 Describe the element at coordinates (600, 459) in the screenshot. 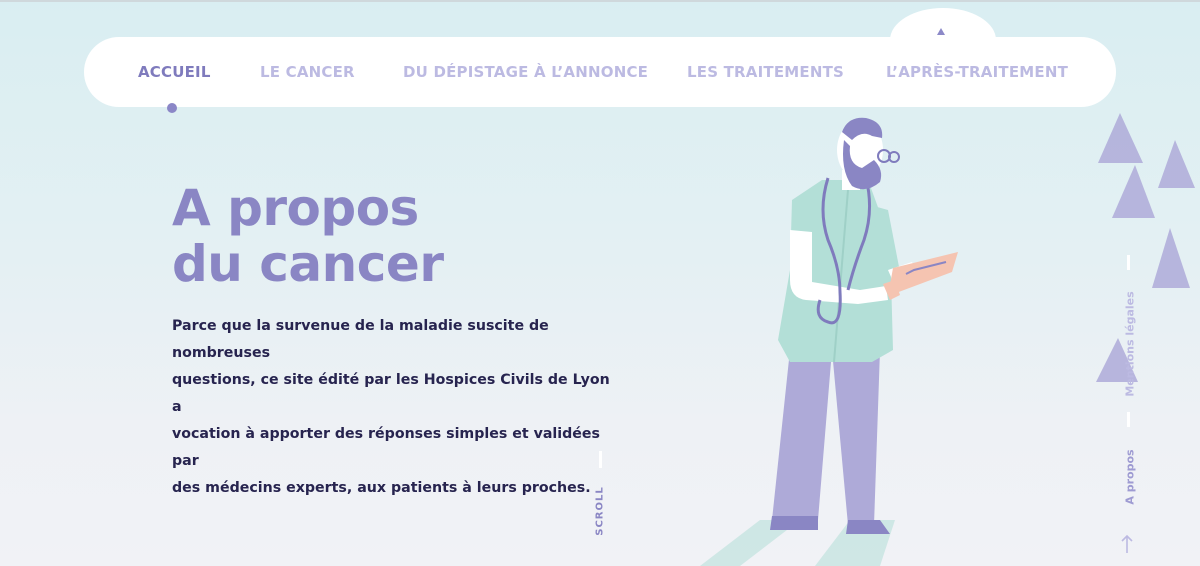

I see `scroll-dash` at that location.